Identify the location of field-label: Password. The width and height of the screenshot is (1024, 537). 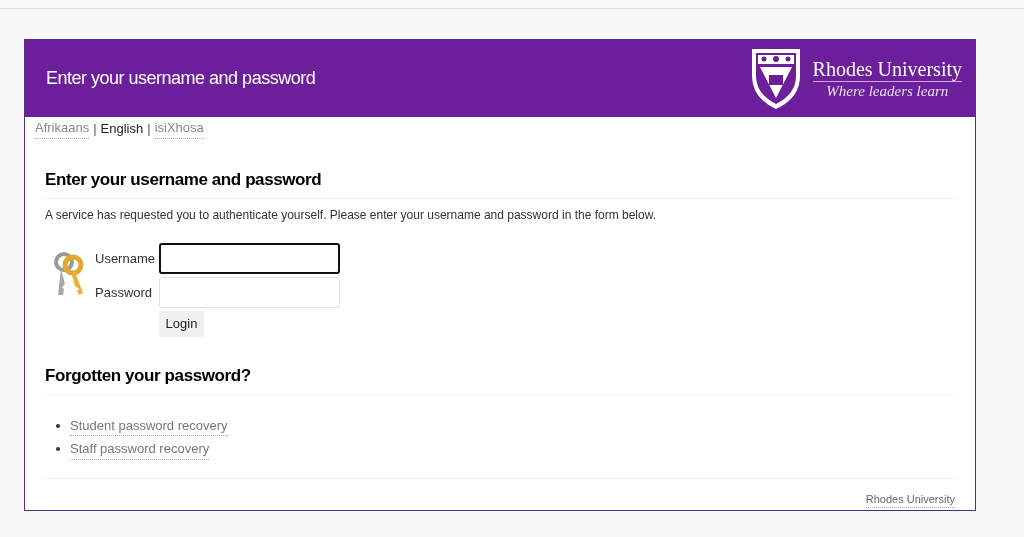
(124, 292).